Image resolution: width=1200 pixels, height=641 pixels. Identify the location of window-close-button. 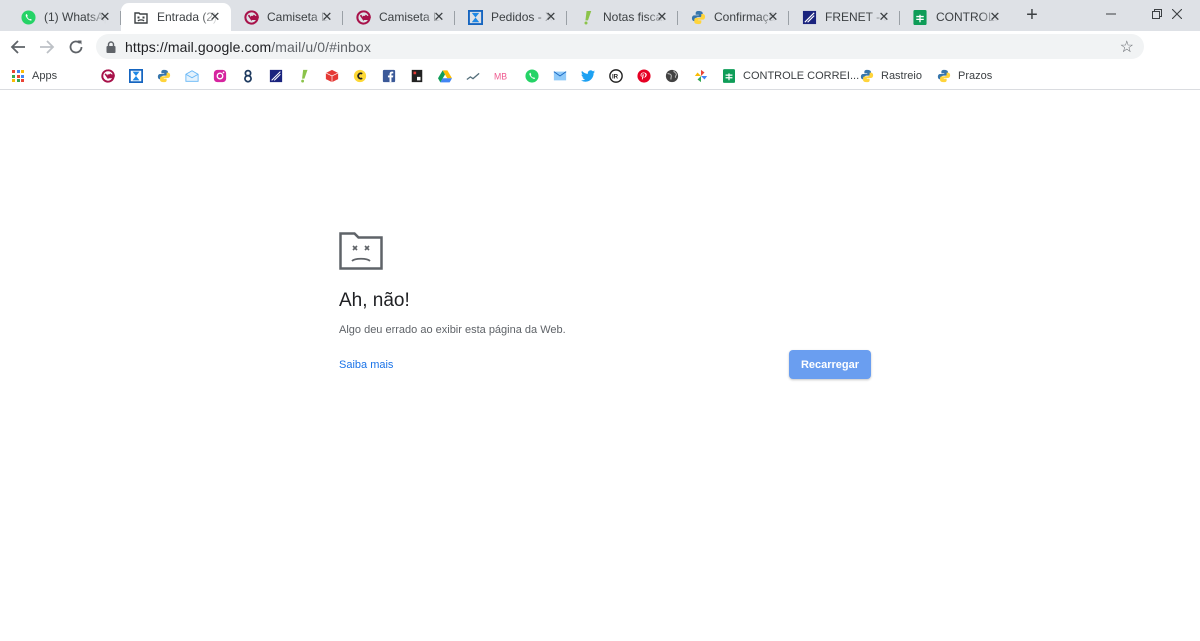
(1177, 14).